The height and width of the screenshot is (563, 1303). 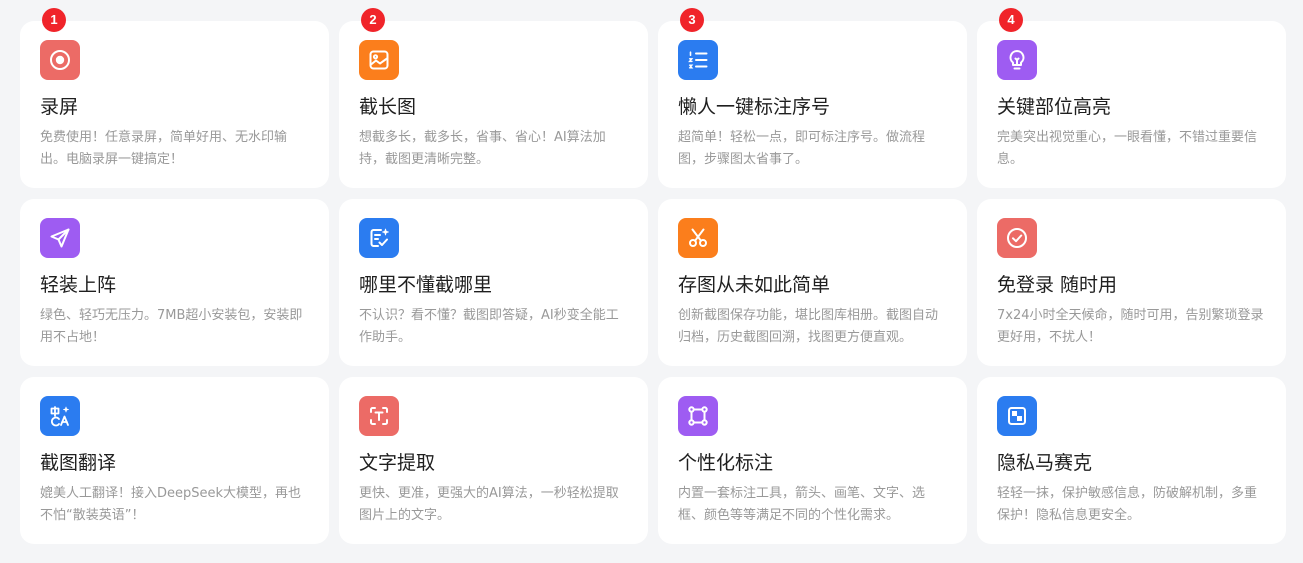 What do you see at coordinates (493, 98) in the screenshot?
I see `feature-card-long-screenshot: 2 截长图 想截多长，截多长，省事、省心！AI算法加持，截图更清晰完整。` at bounding box center [493, 98].